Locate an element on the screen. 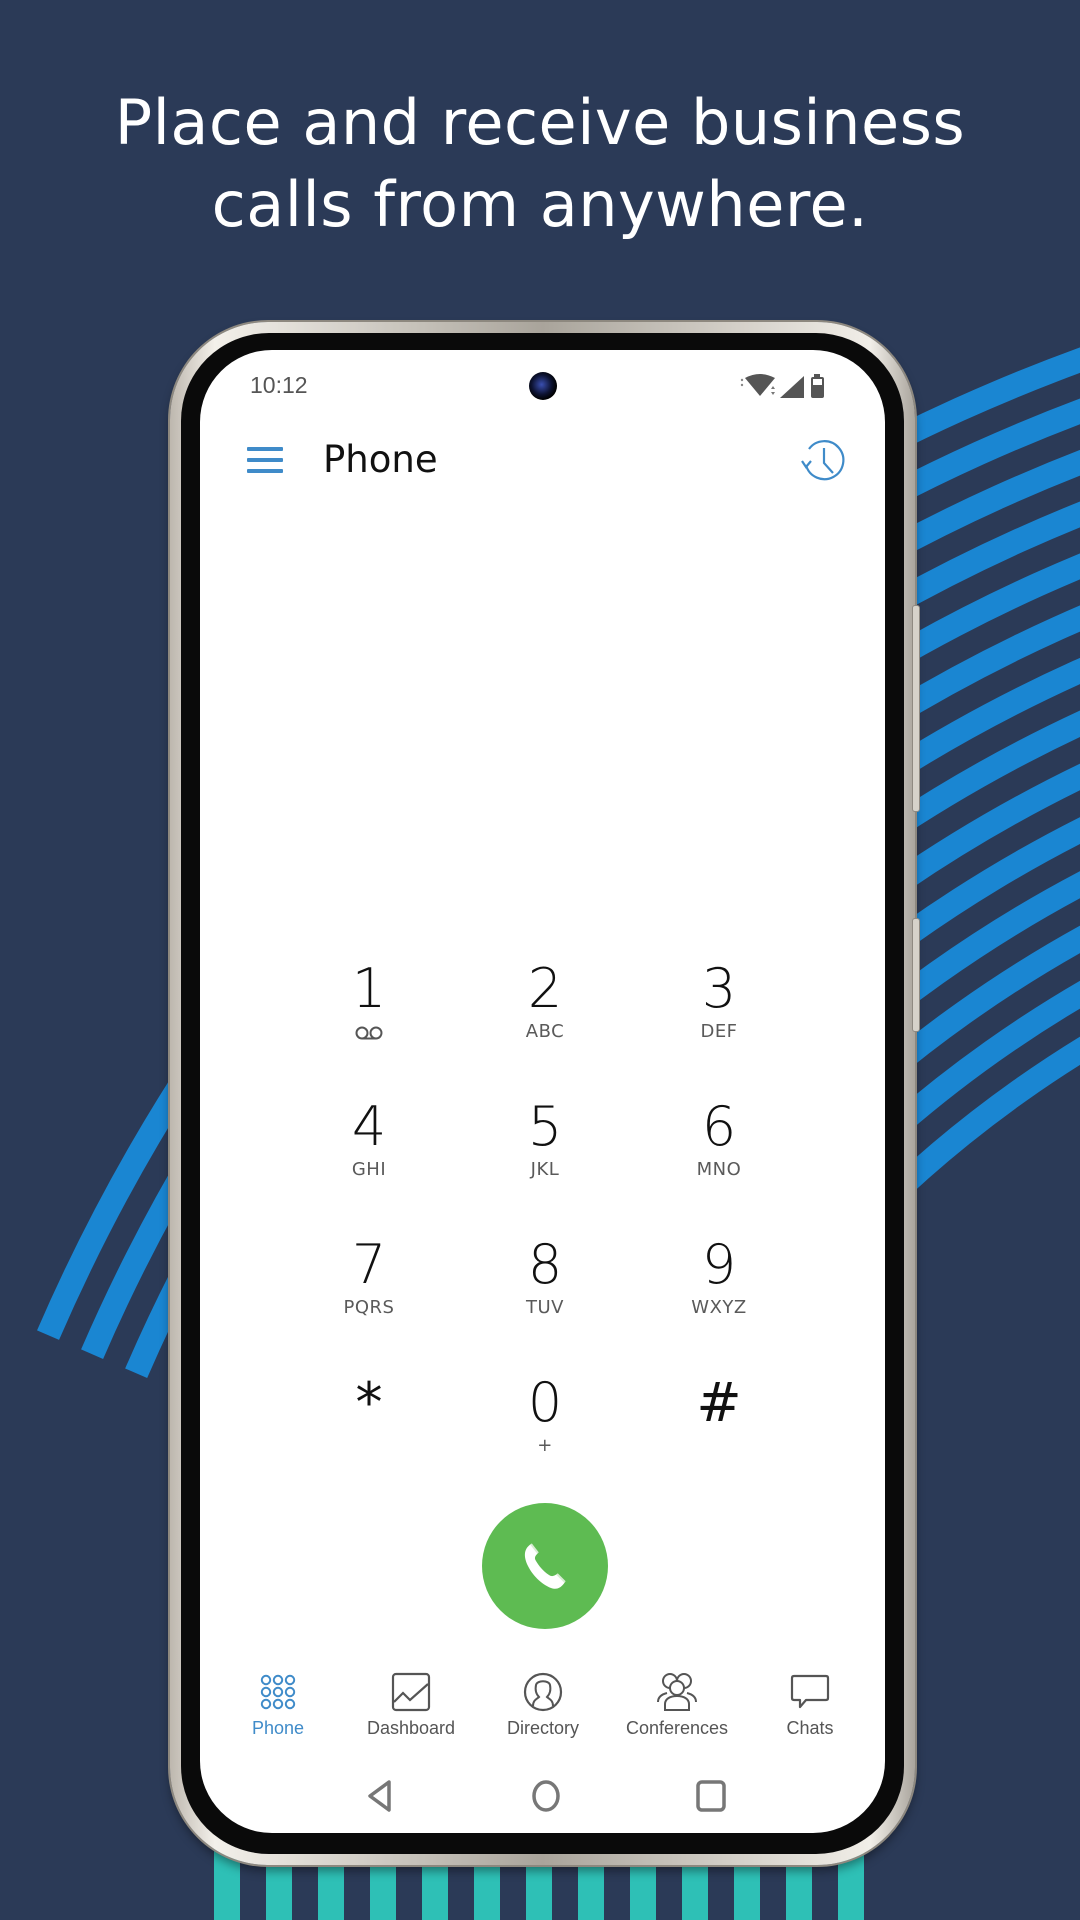  dialpad-key-4: 4 GHI is located at coordinates (369, 1157).